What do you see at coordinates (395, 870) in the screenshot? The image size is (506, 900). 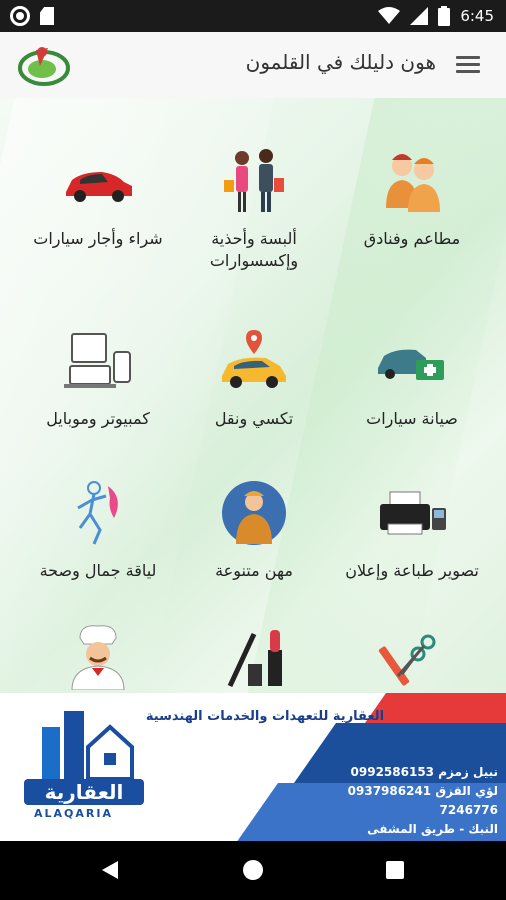 I see `recent-apps-icon` at bounding box center [395, 870].